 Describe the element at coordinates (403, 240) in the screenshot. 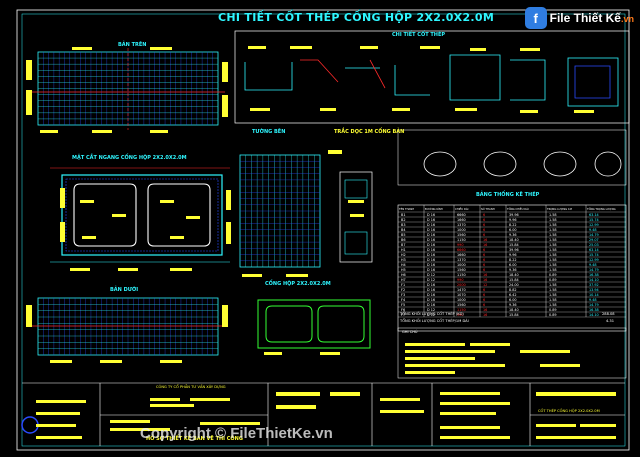

I see `table-cell: B6` at that location.